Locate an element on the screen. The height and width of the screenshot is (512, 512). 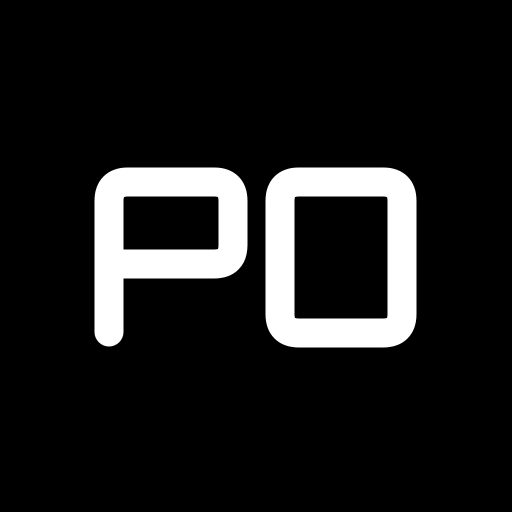
logo-letter-o is located at coordinates (341, 257).